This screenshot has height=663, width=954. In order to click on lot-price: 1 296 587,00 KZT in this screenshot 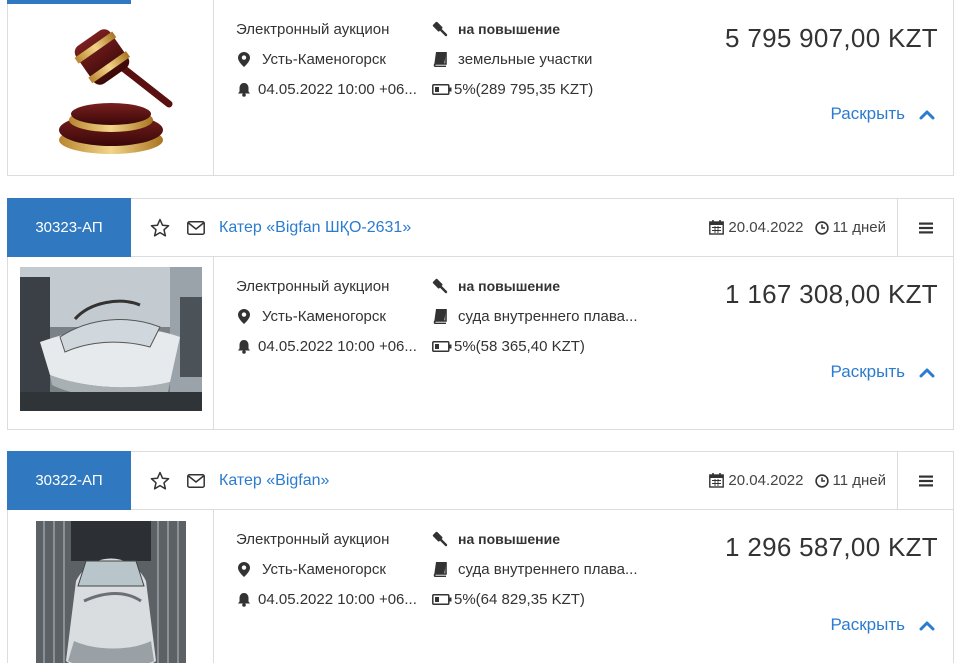, I will do `click(831, 547)`.